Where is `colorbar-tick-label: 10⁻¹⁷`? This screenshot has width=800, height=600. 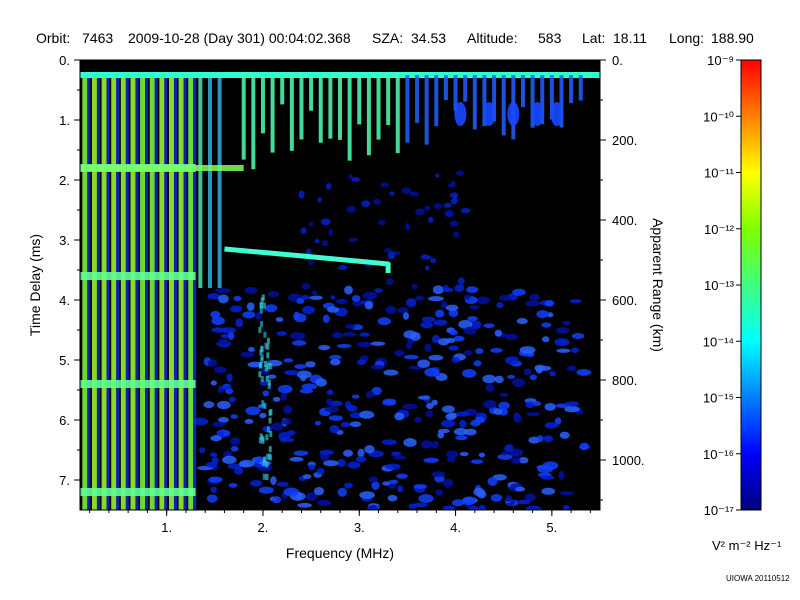
colorbar-tick-label: 10⁻¹⁷ is located at coordinates (719, 510).